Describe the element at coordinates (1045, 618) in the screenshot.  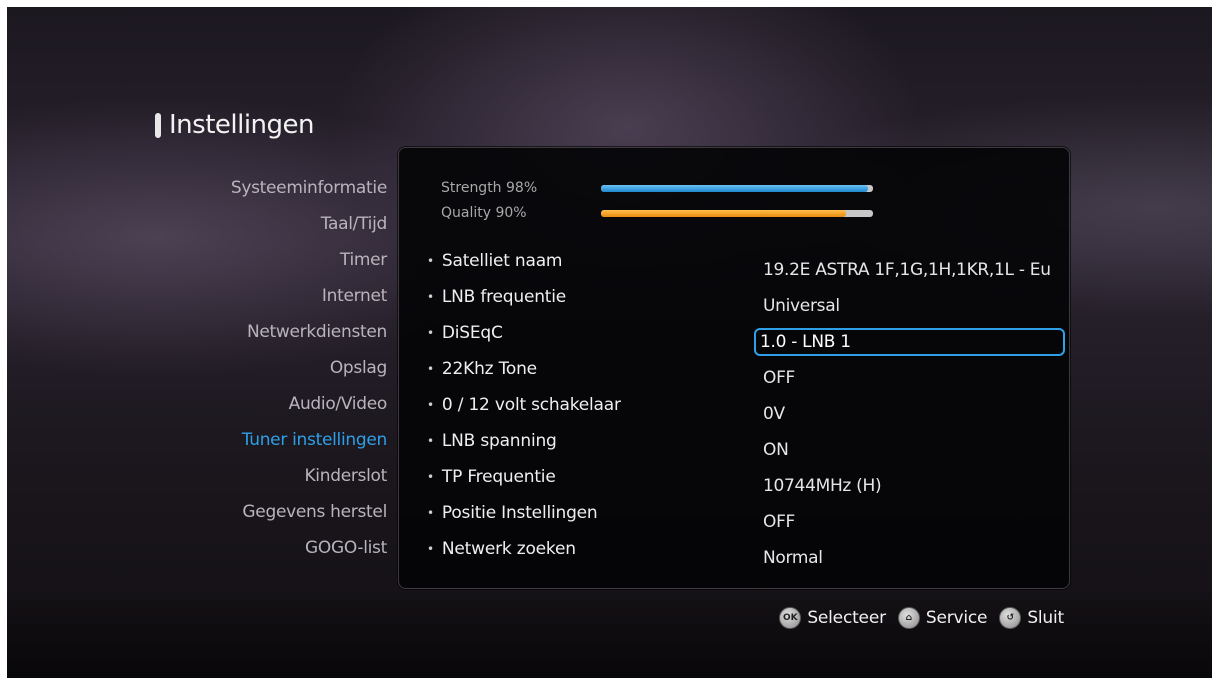
I see `hint-sluit-label: Sluit` at that location.